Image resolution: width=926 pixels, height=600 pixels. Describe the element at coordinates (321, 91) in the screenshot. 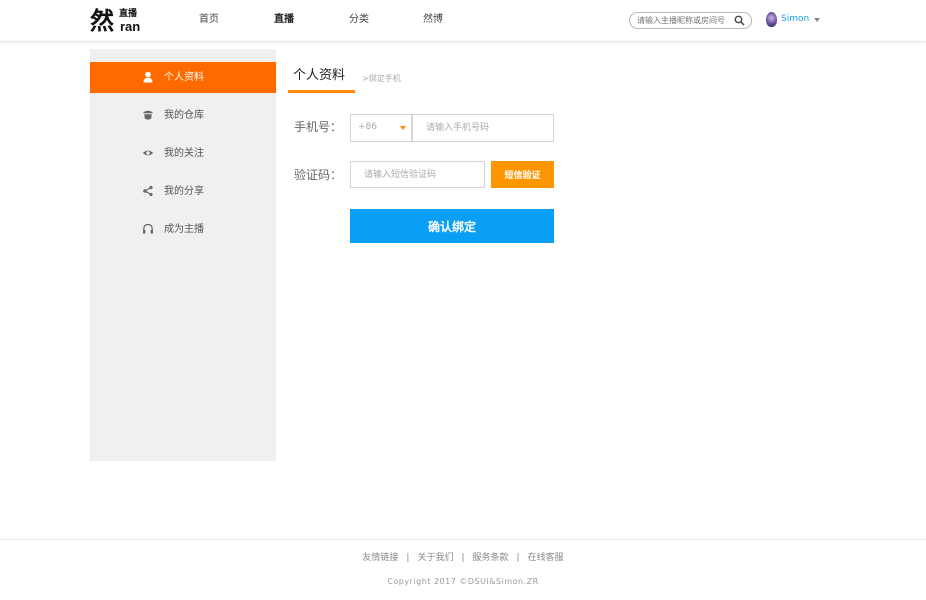

I see `title-underline` at that location.